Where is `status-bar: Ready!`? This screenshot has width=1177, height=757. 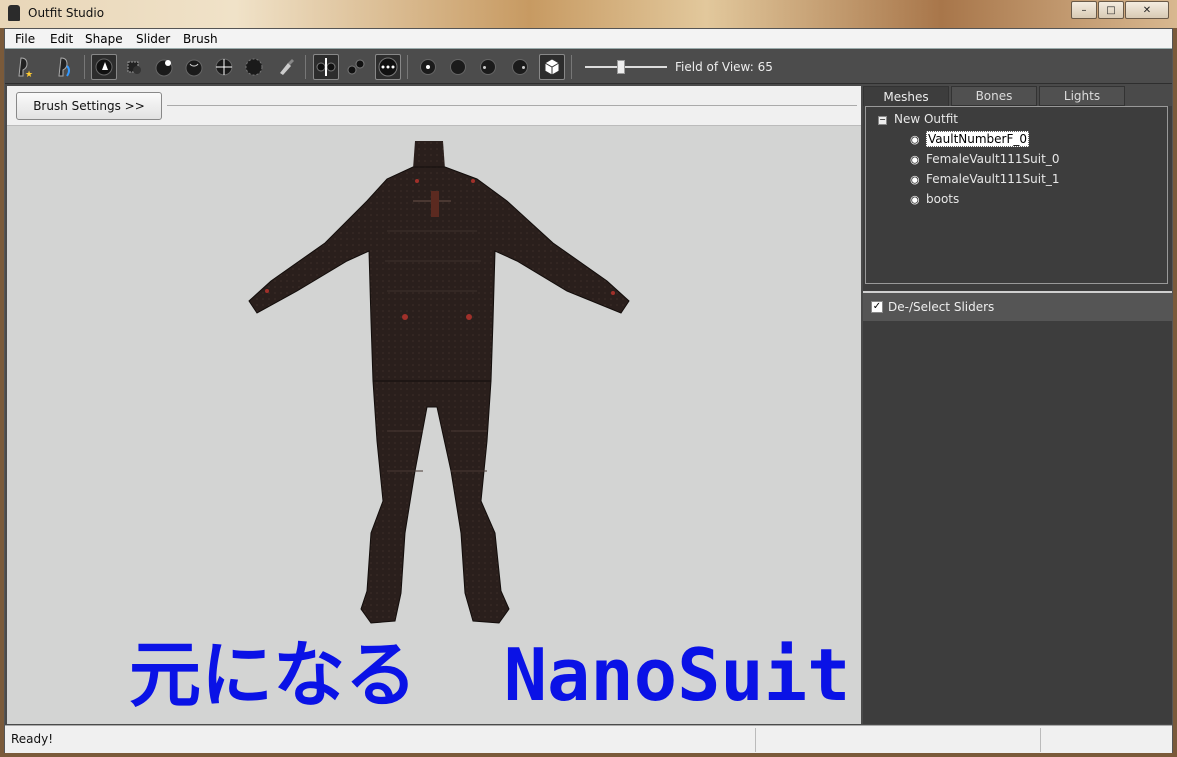 status-bar: Ready! is located at coordinates (588, 739).